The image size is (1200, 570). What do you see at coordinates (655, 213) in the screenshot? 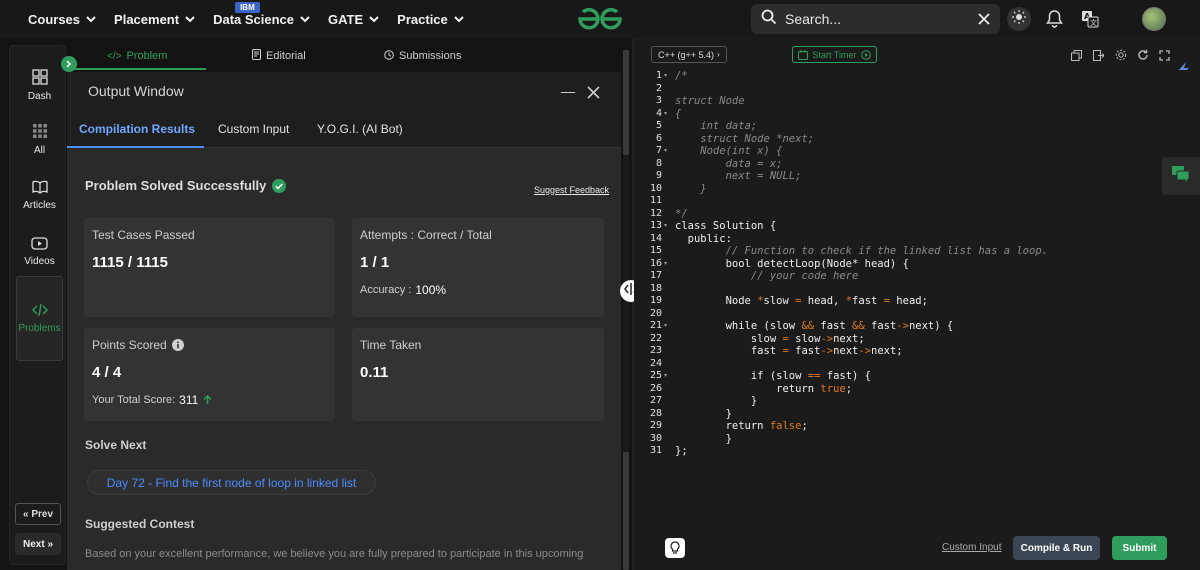
I see `line-number: 12` at bounding box center [655, 213].